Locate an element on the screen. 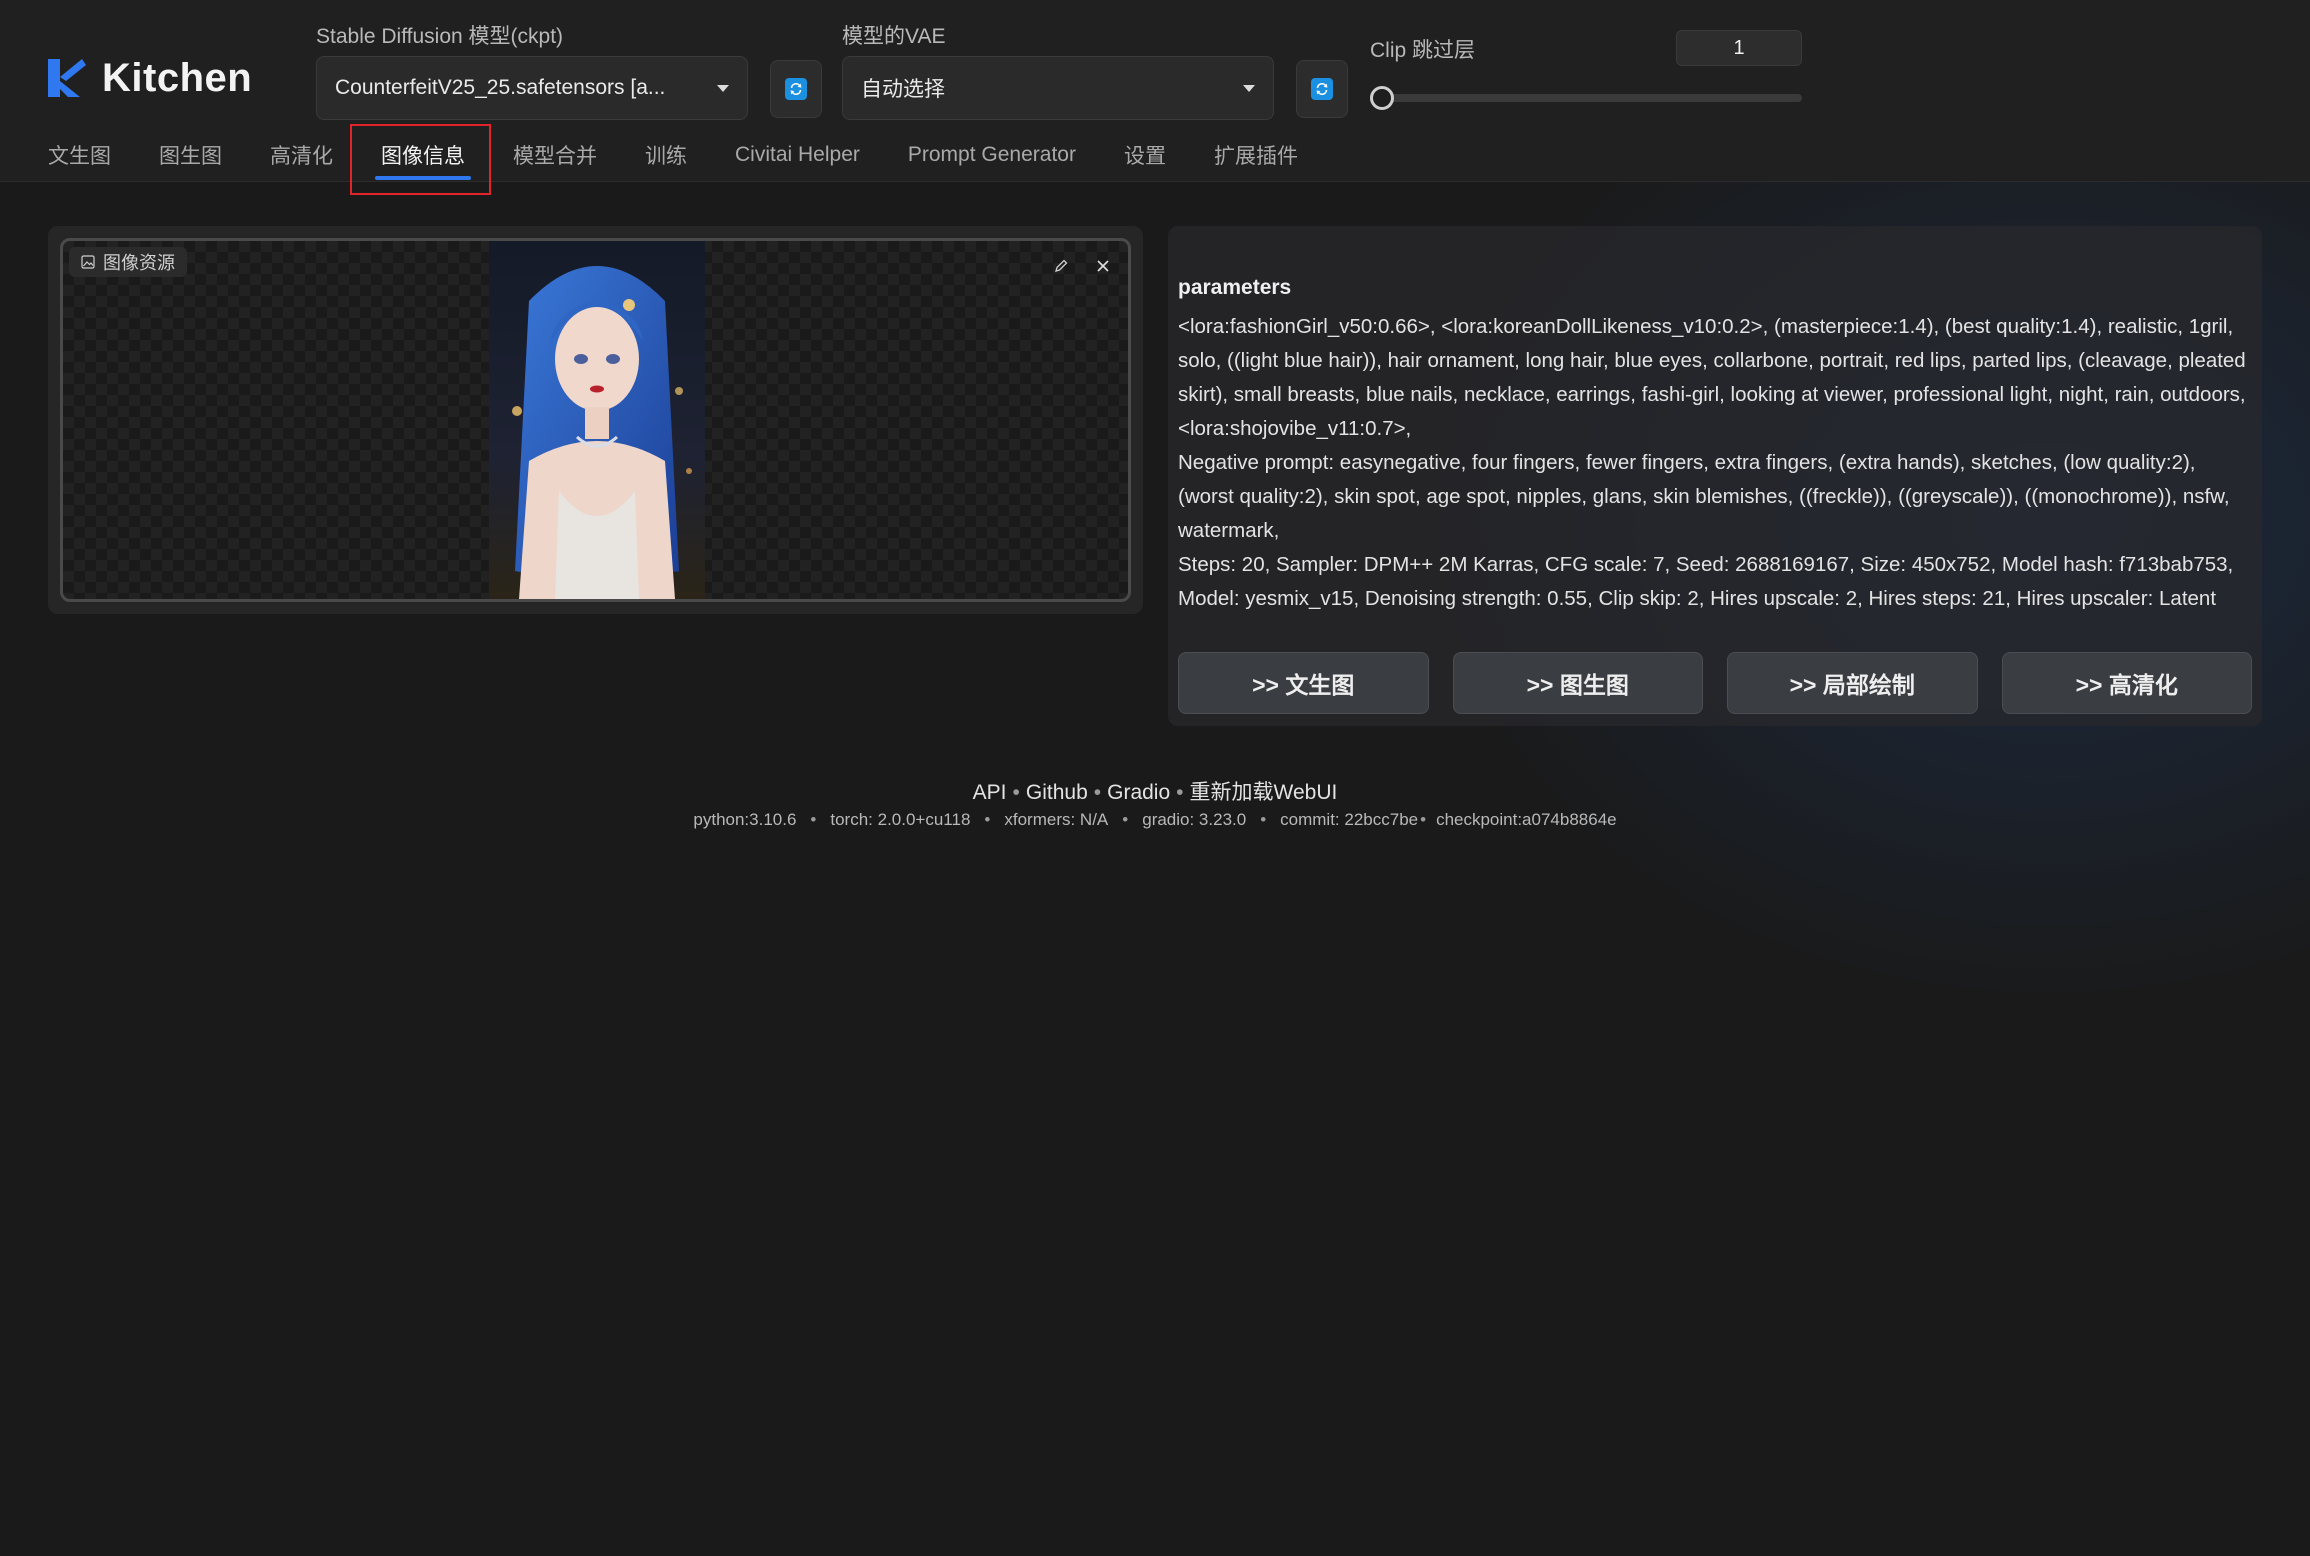  vae-selector-label: 模型的VAE is located at coordinates (894, 36).